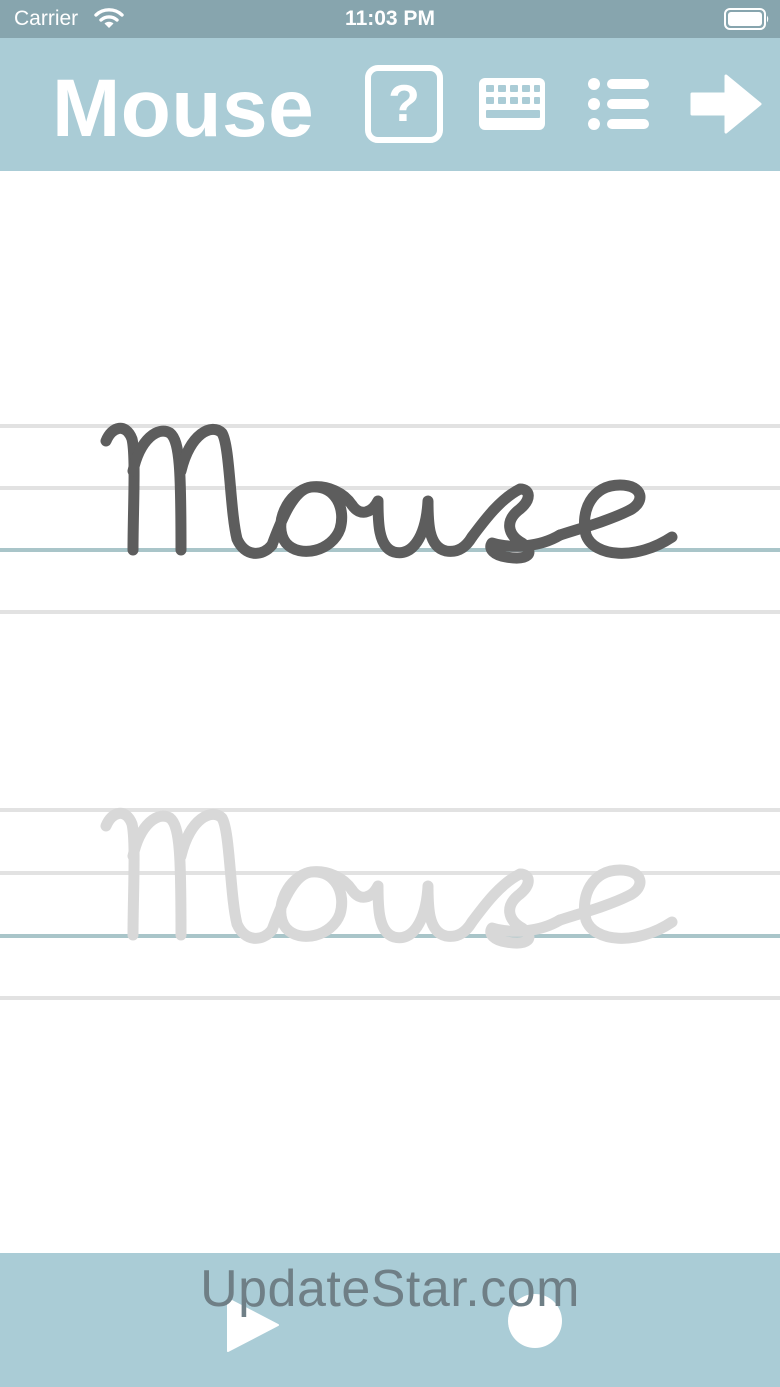  I want to click on arrow-right-icon, so click(726, 104).